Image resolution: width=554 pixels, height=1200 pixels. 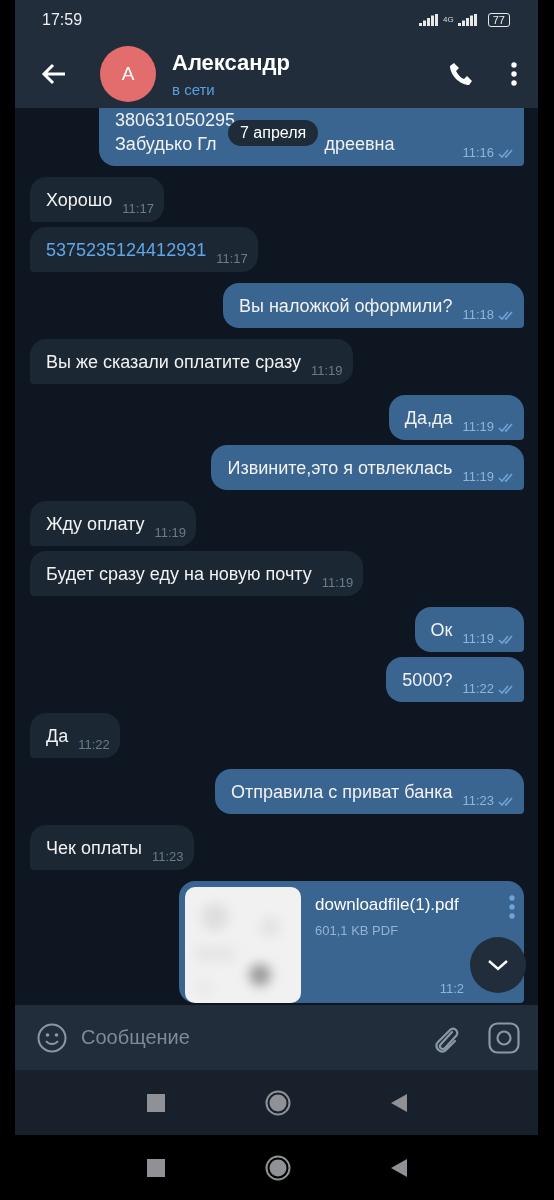 I want to click on card-number-link: 5375235124412931, so click(x=126, y=250).